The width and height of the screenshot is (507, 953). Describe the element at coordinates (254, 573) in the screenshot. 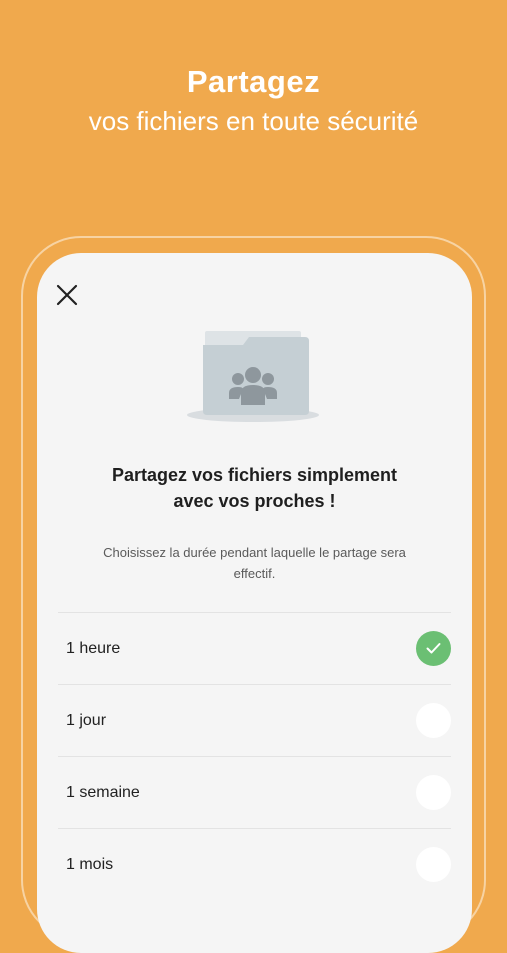

I see `dialog-description-line2: effectif.` at that location.